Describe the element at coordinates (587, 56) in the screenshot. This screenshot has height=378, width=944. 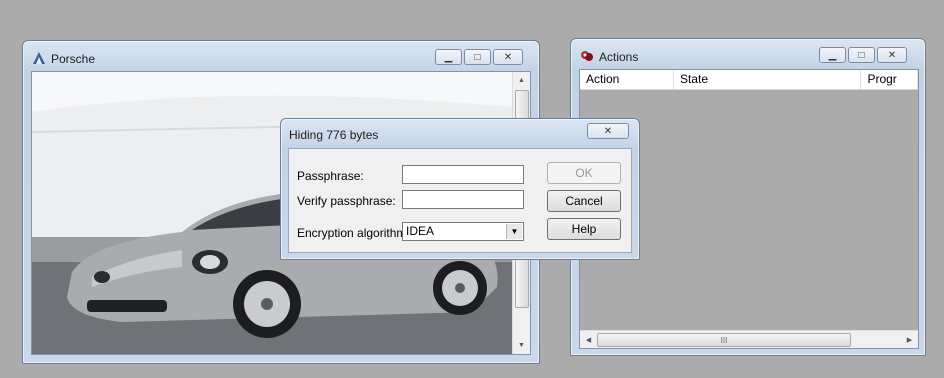
I see `actions-app-icon` at that location.